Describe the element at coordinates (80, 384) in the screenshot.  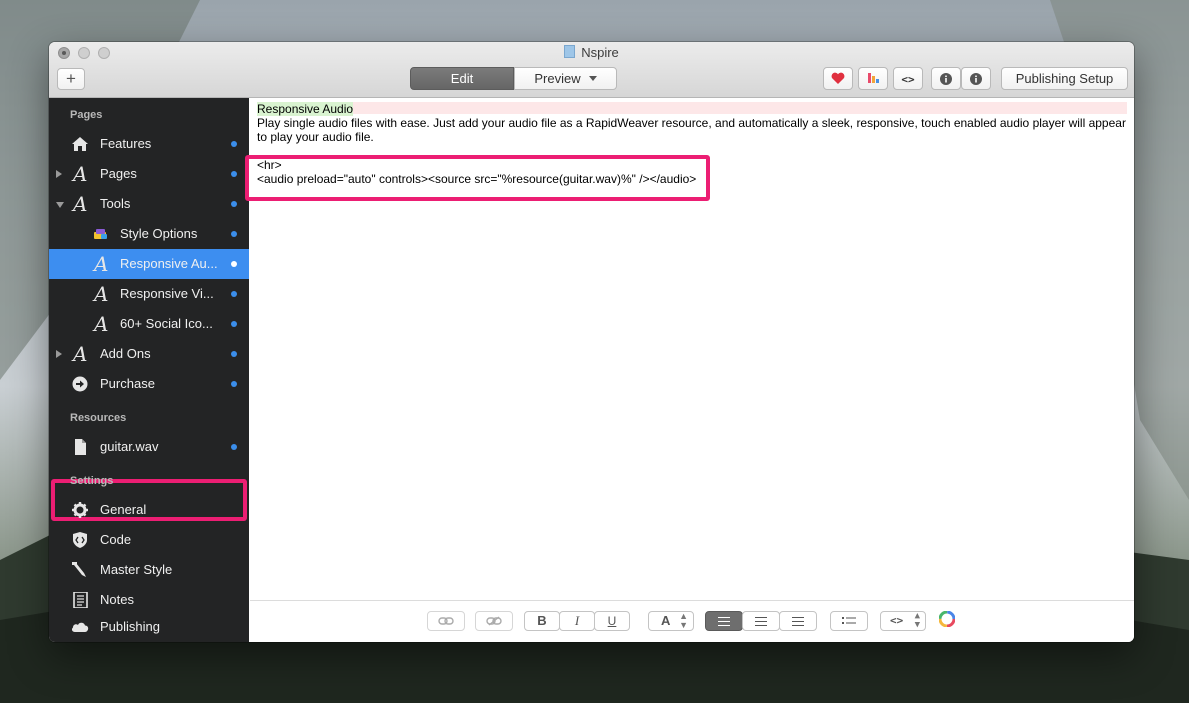
I see `arrow-circle-icon` at that location.